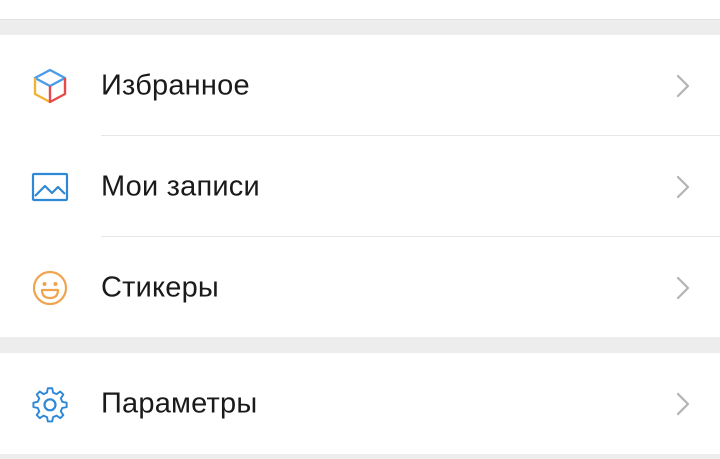  Describe the element at coordinates (175, 85) in the screenshot. I see `menu-item-label: Избранное` at that location.